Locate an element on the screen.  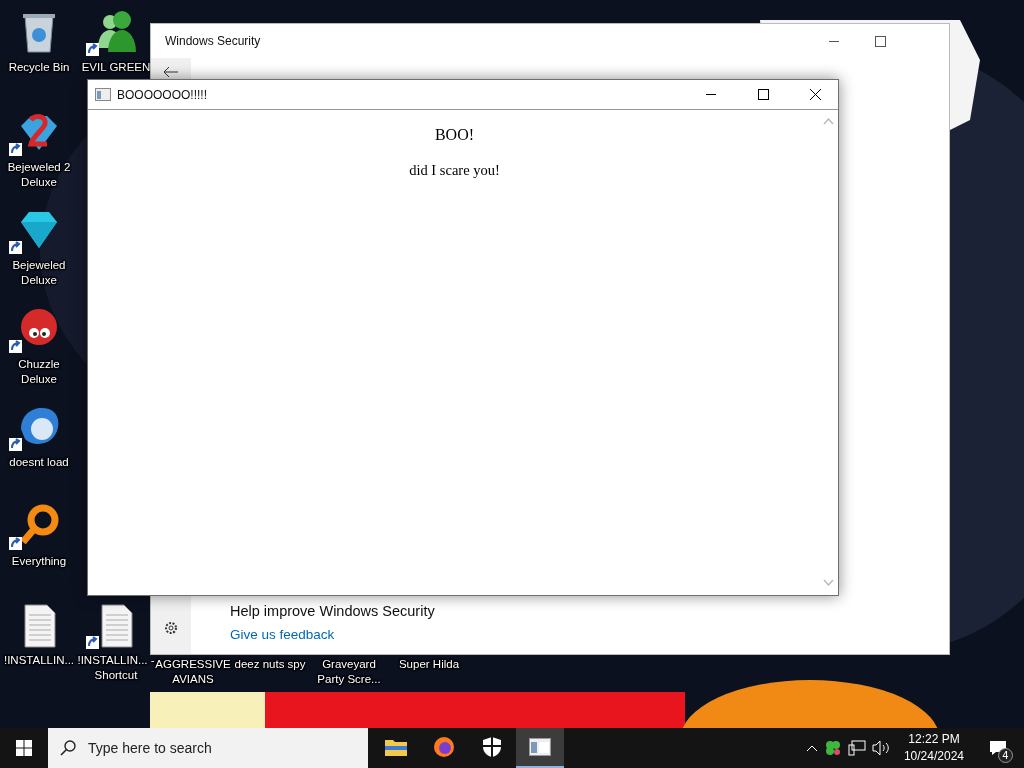
desktop-icon-label: Bejeweled 2 Deluxe is located at coordinates (39, 175).